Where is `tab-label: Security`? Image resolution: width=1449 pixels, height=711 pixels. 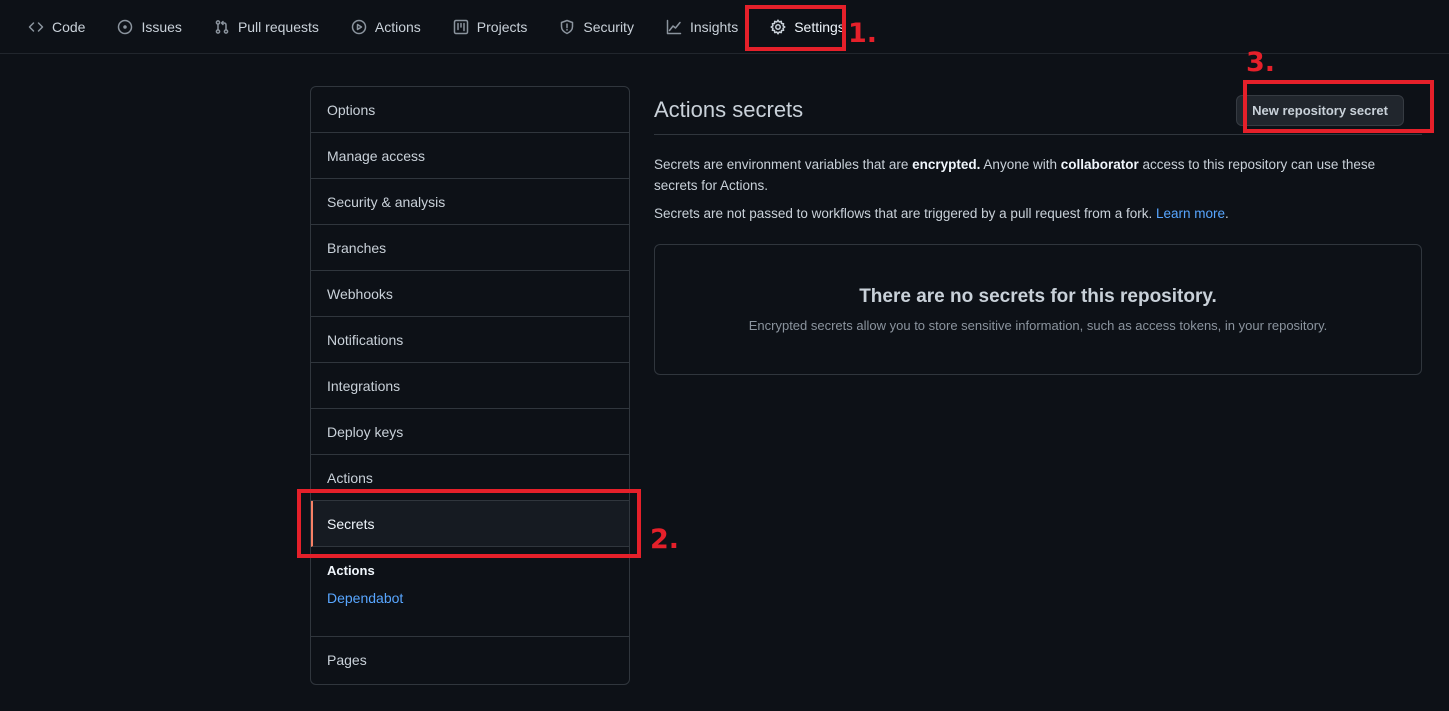 tab-label: Security is located at coordinates (608, 26).